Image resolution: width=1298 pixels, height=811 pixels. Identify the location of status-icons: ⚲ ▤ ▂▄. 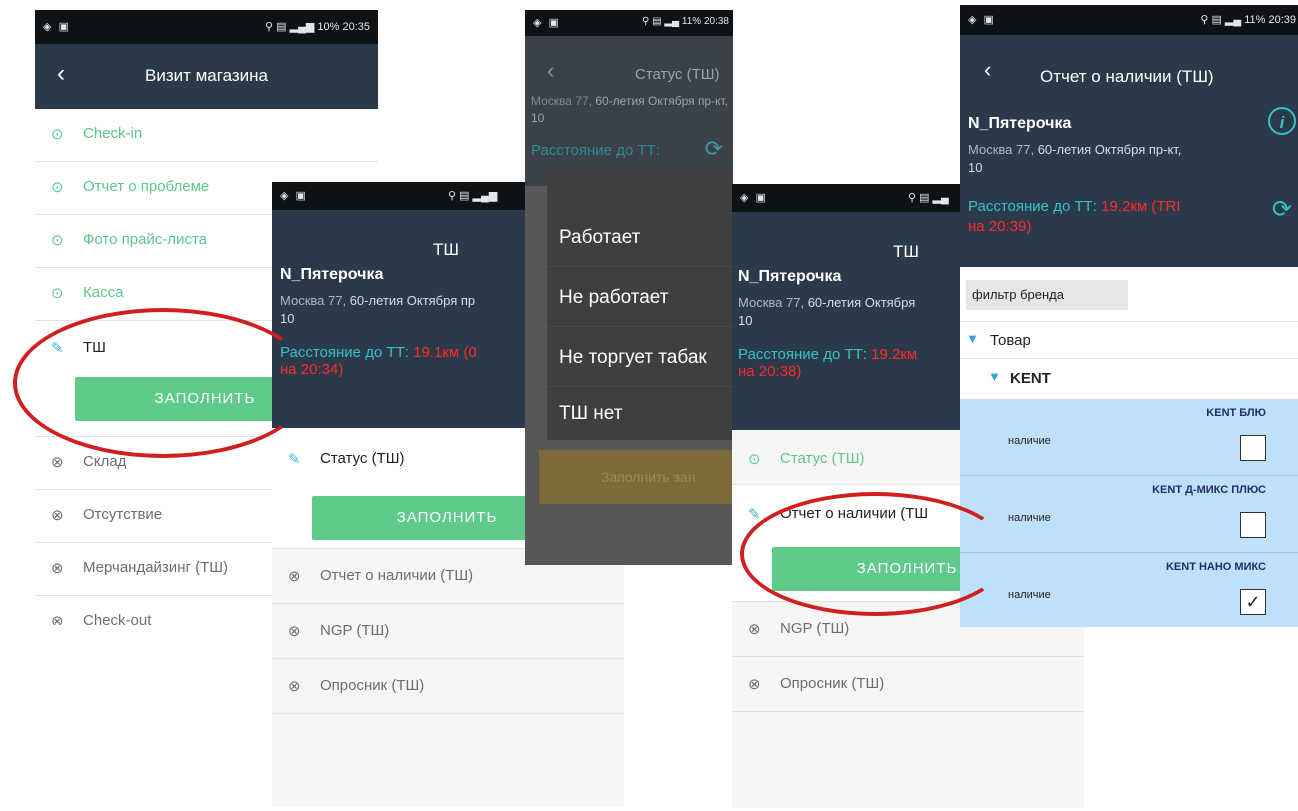
(928, 198).